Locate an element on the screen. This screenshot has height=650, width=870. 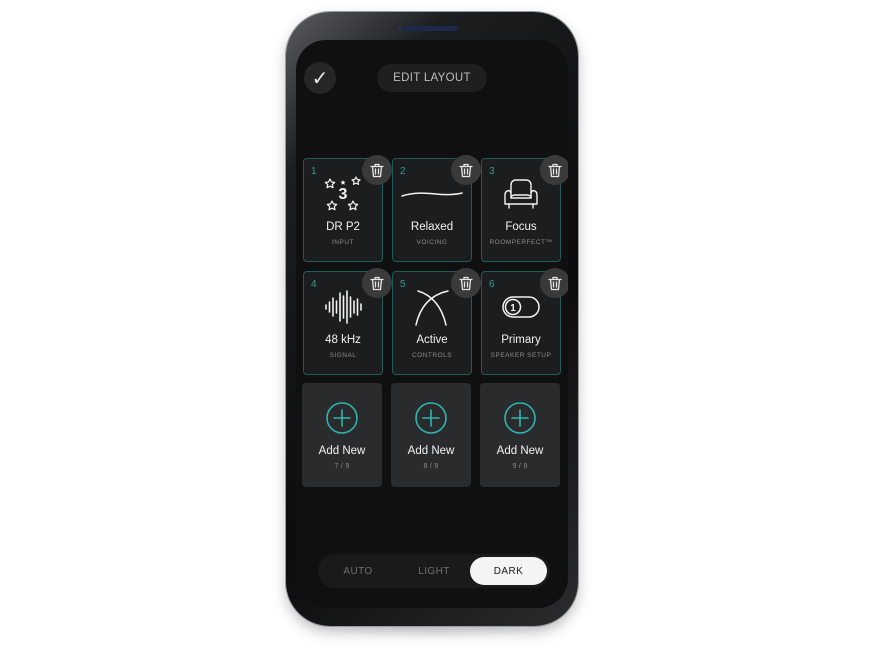
tile-sublabel: SIGNAL is located at coordinates (343, 355).